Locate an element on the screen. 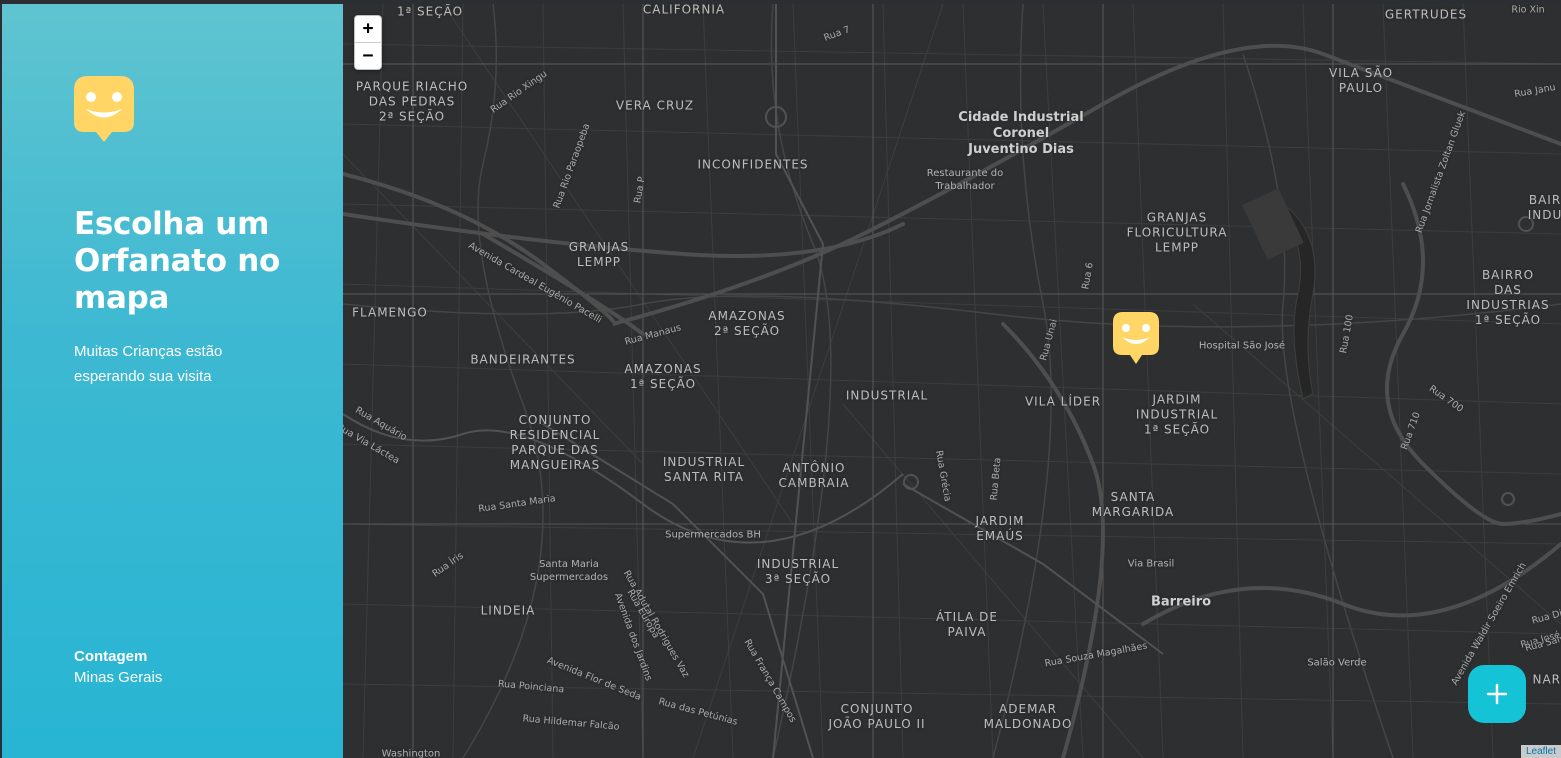  map-label-district: SANTA MARGARIDA is located at coordinates (1133, 504).